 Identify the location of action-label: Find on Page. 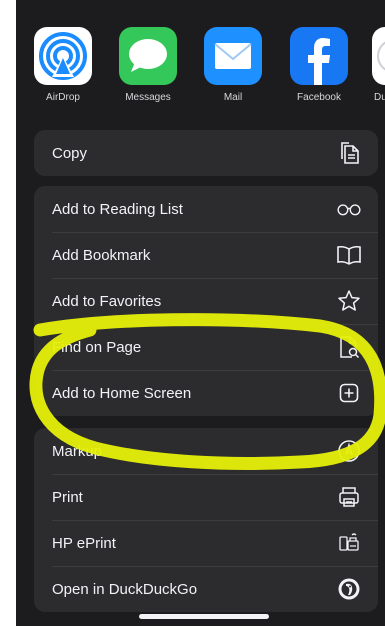
(97, 347).